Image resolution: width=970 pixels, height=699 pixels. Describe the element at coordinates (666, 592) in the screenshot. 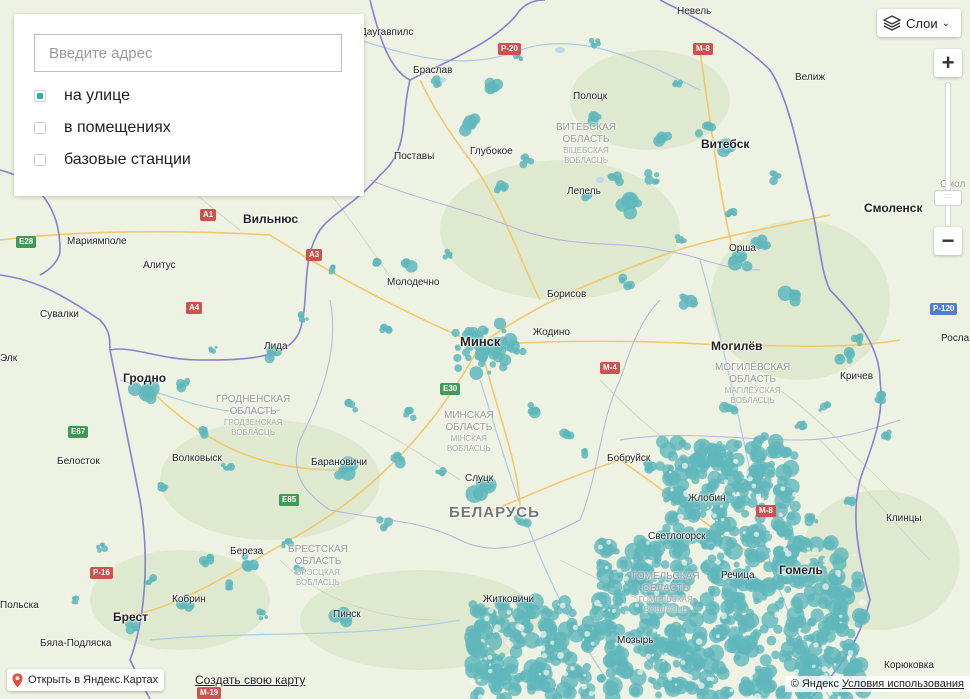

I see `region-label: ГОМЕЛЬСКАЯ ОБЛАСТЬ ГОМЕЛЬСКАЯ ВОБЛАСЦЬ` at that location.